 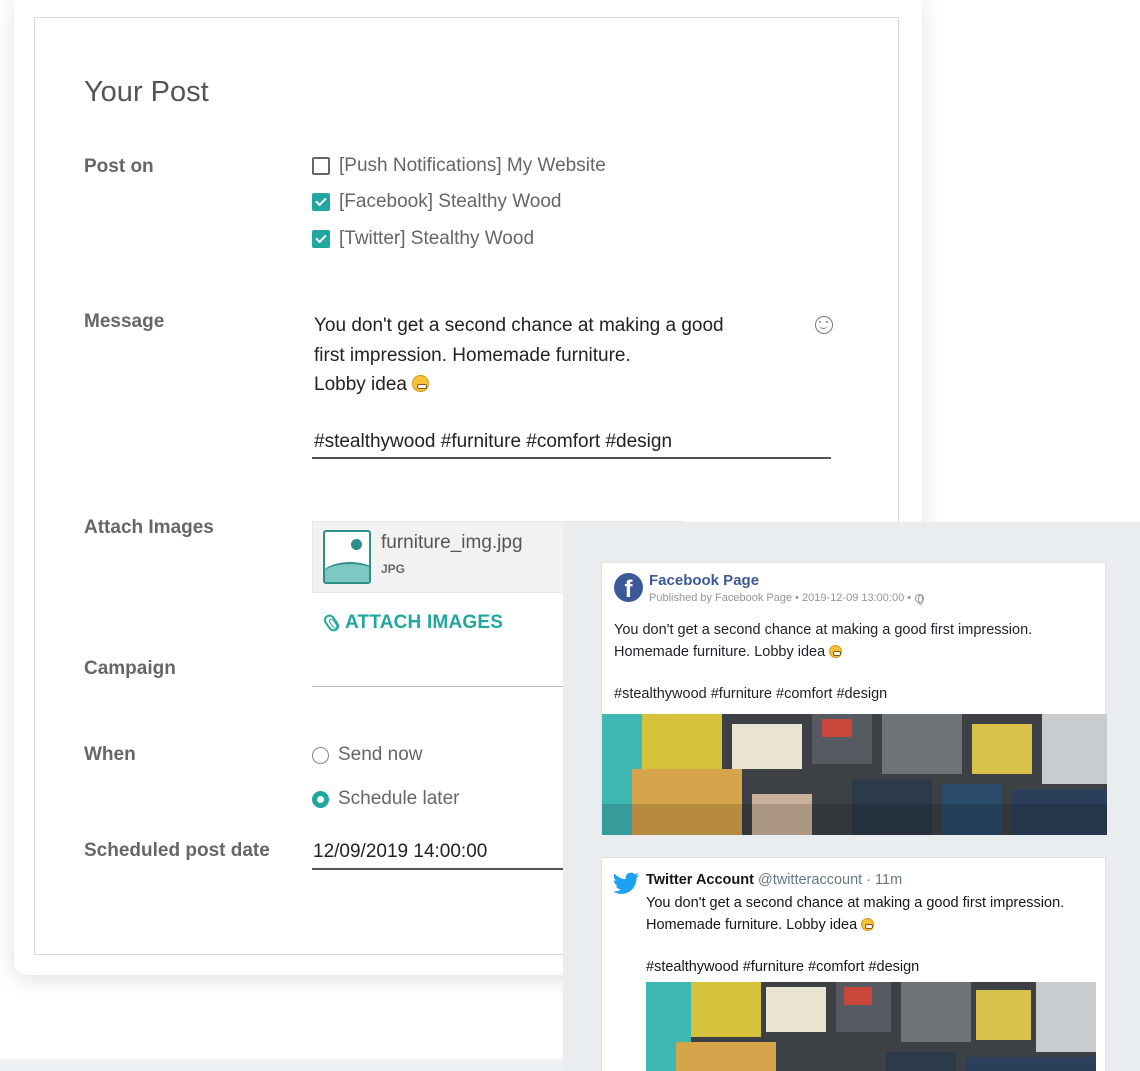 I want to click on twitter-line: Homemade furniture. Lobby idea, so click(x=752, y=924).